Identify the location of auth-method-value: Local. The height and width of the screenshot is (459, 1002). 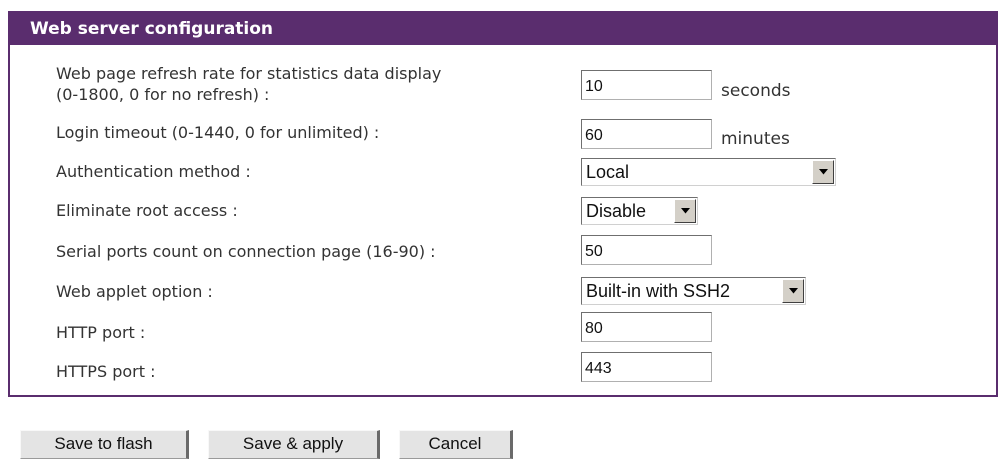
(608, 172).